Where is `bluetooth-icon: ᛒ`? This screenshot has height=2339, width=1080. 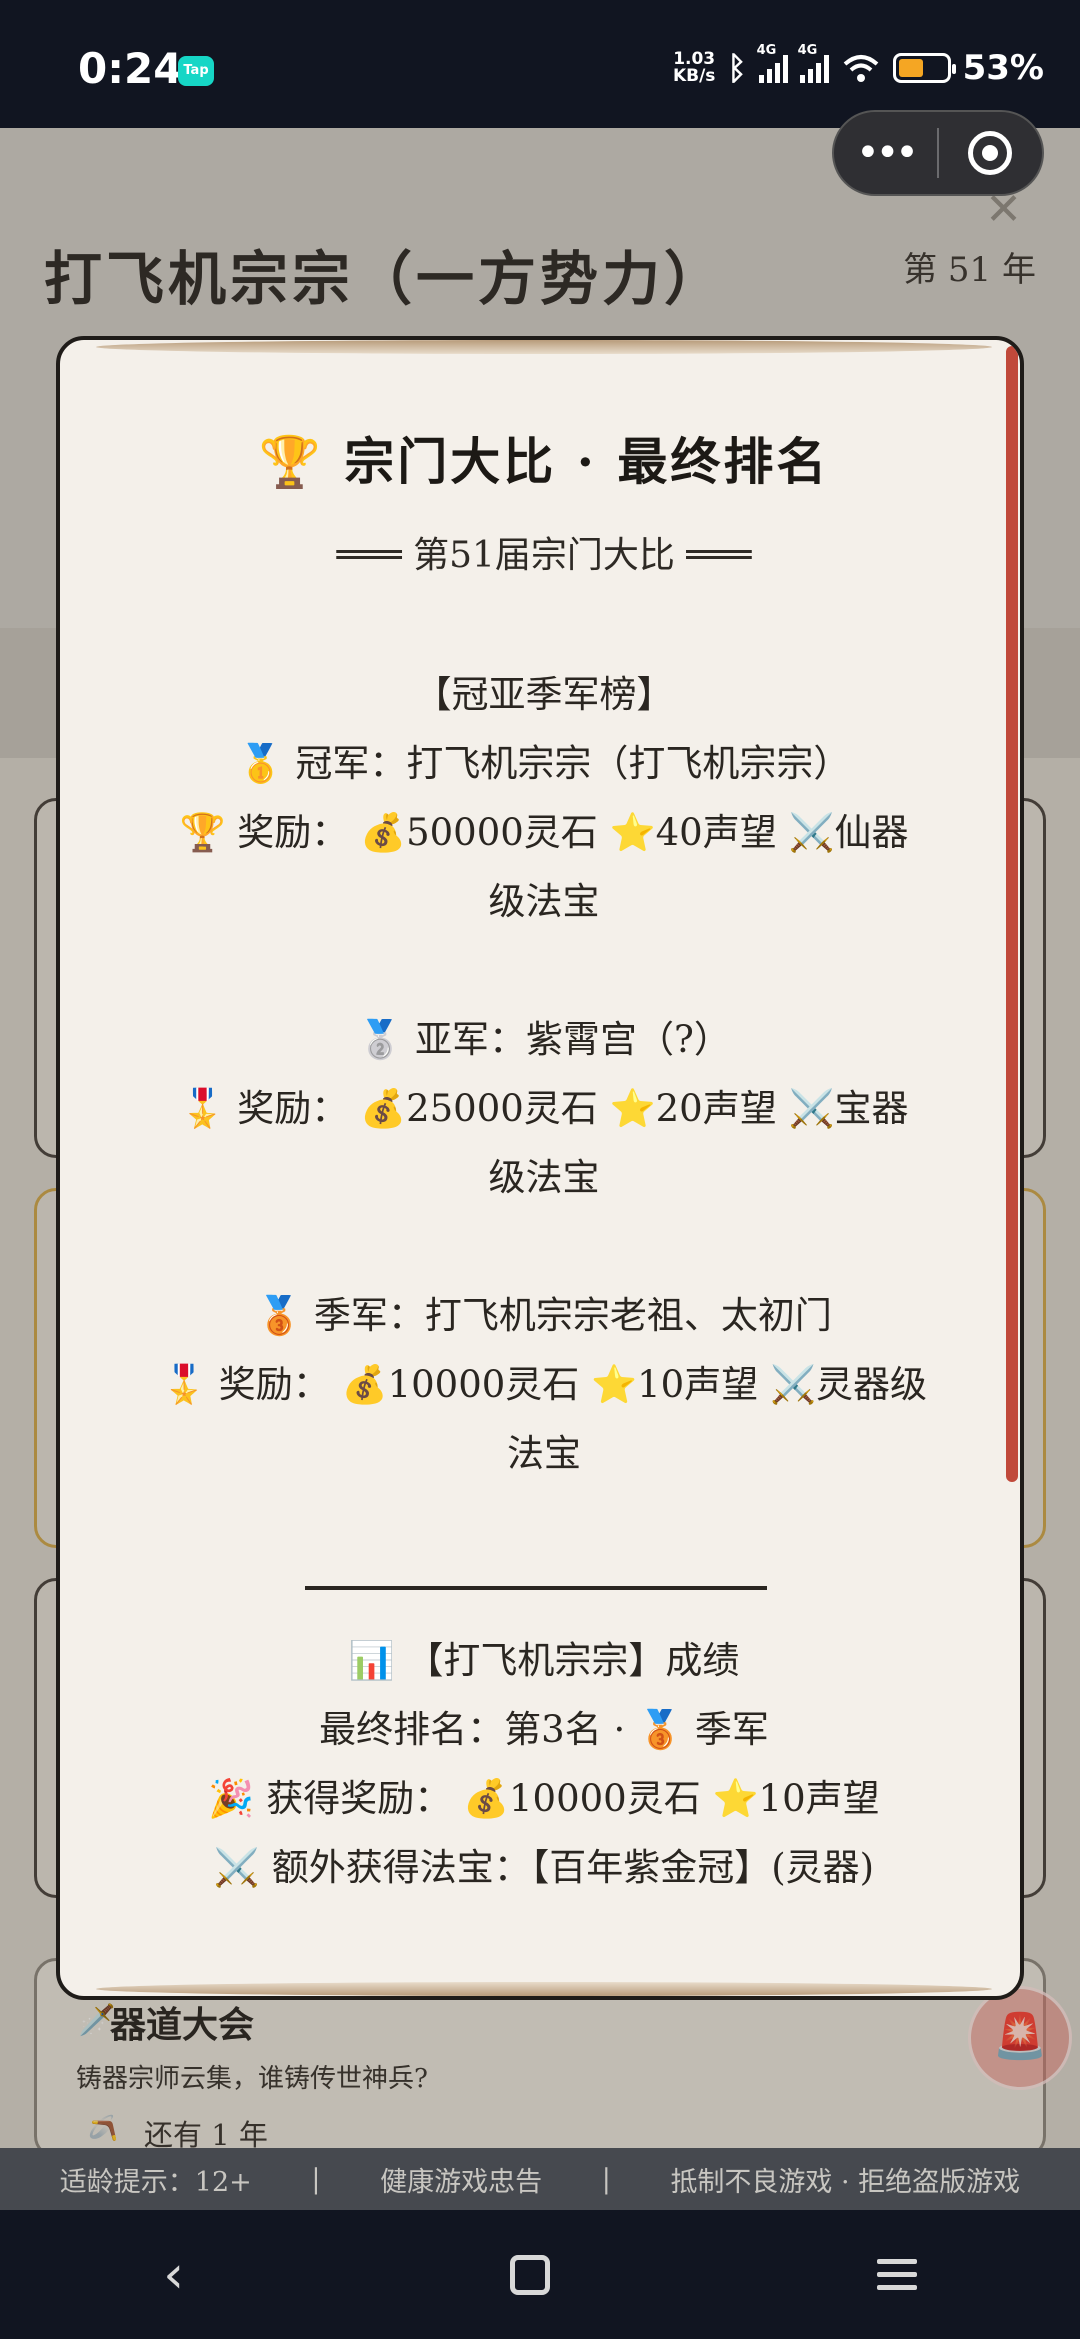
bluetooth-icon: ᛒ is located at coordinates (737, 68).